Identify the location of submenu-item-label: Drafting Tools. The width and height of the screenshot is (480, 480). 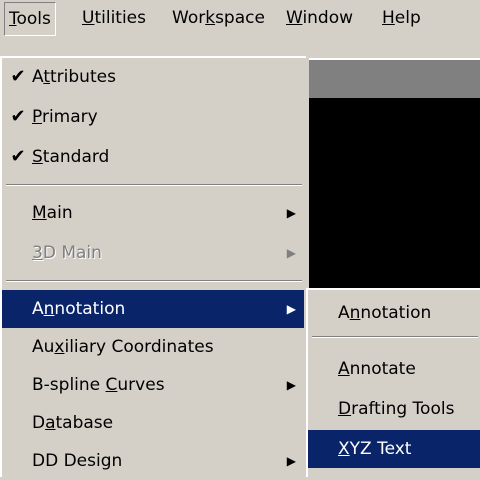
(396, 409).